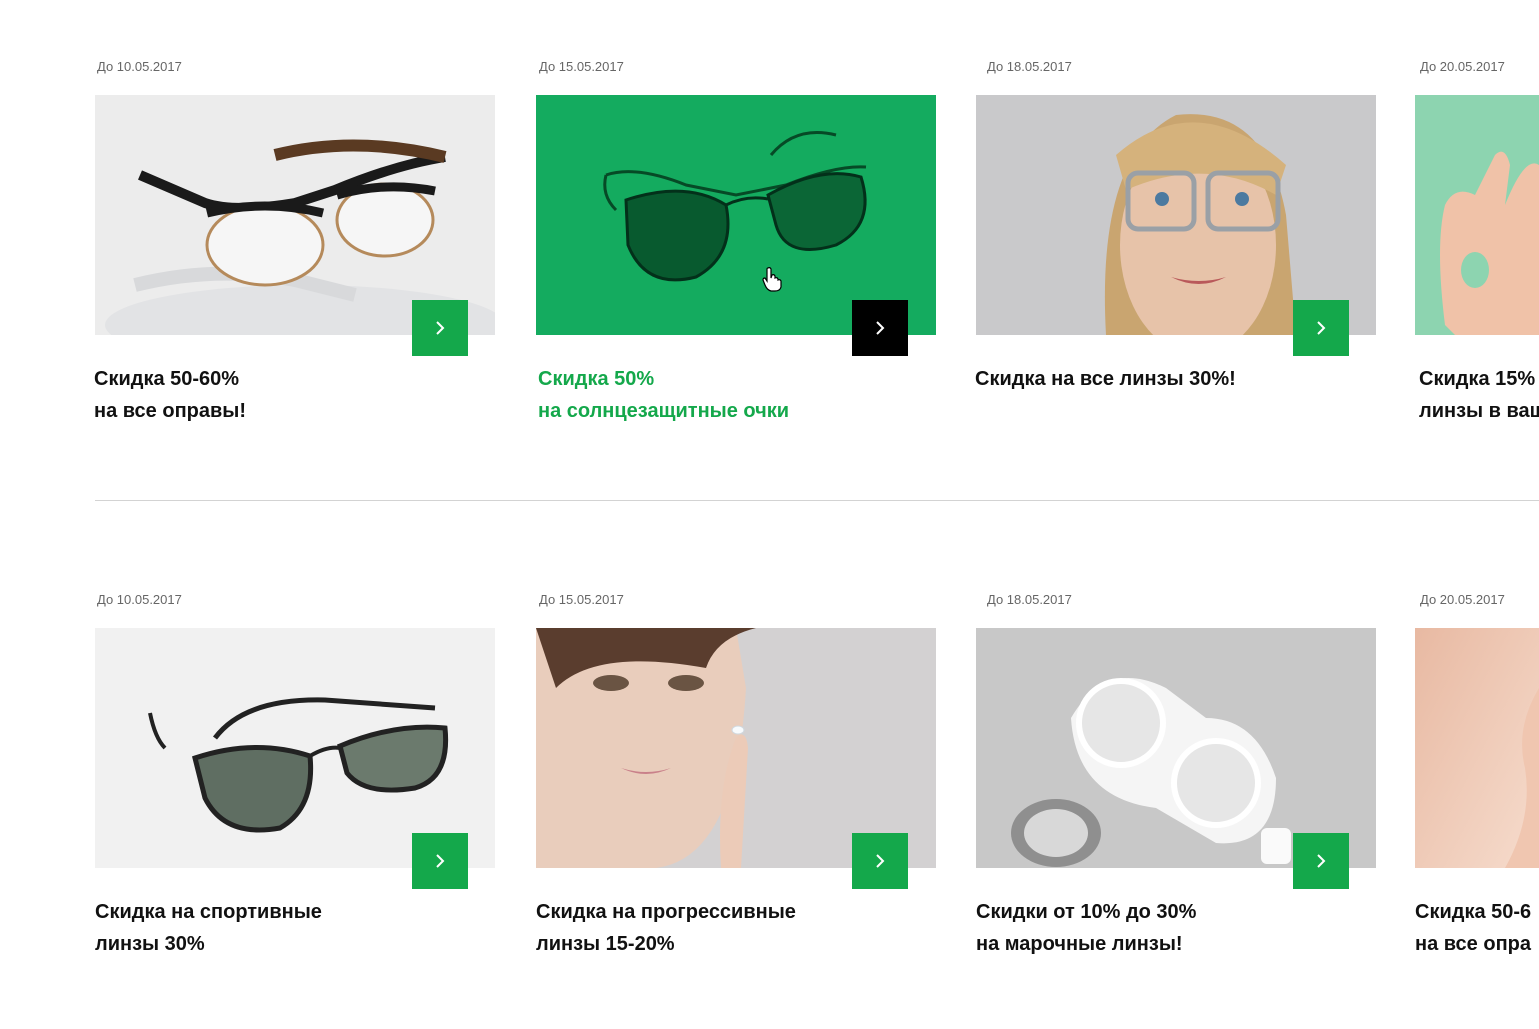 The height and width of the screenshot is (1029, 1539). What do you see at coordinates (1473, 928) in the screenshot?
I see `promo-title: Скидка 50-6 на все опра` at bounding box center [1473, 928].